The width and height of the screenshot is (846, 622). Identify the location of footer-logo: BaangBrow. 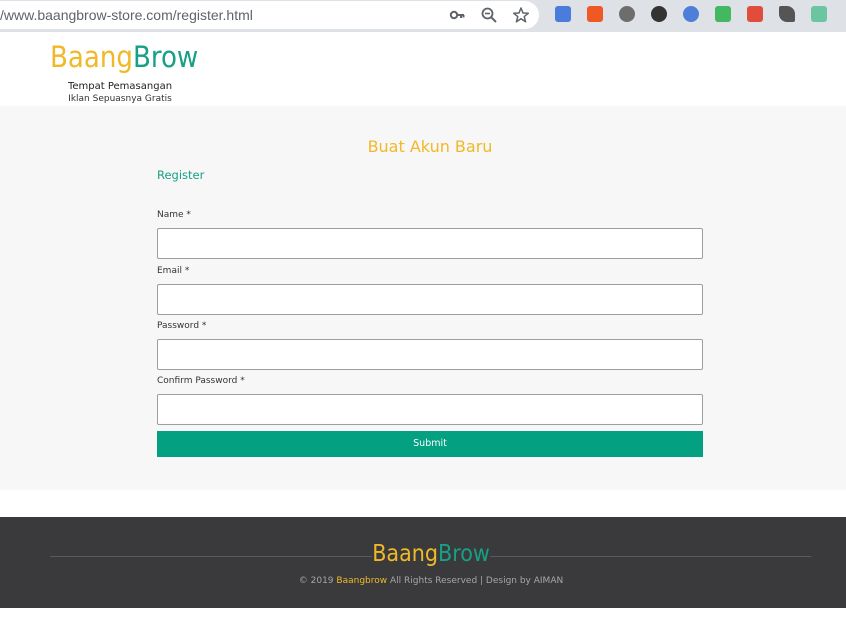
(423, 554).